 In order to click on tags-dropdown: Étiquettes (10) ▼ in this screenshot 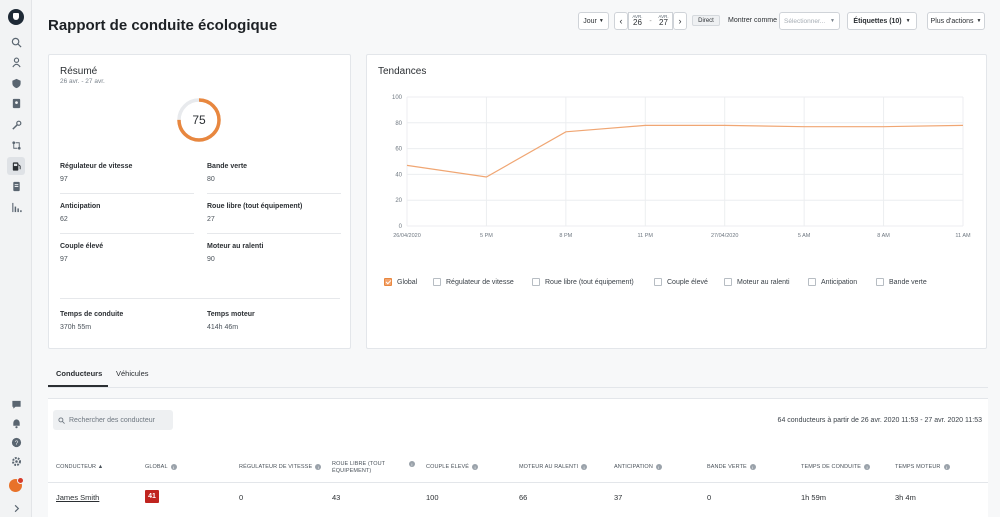, I will do `click(882, 21)`.